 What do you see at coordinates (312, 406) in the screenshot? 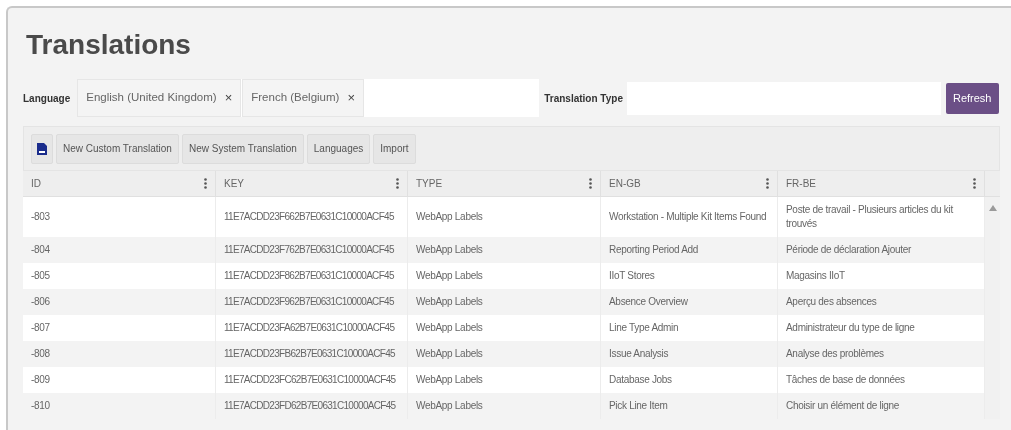
I see `table-cell: 11E7ACDD23FD62B7E0631C10000ACF45` at bounding box center [312, 406].